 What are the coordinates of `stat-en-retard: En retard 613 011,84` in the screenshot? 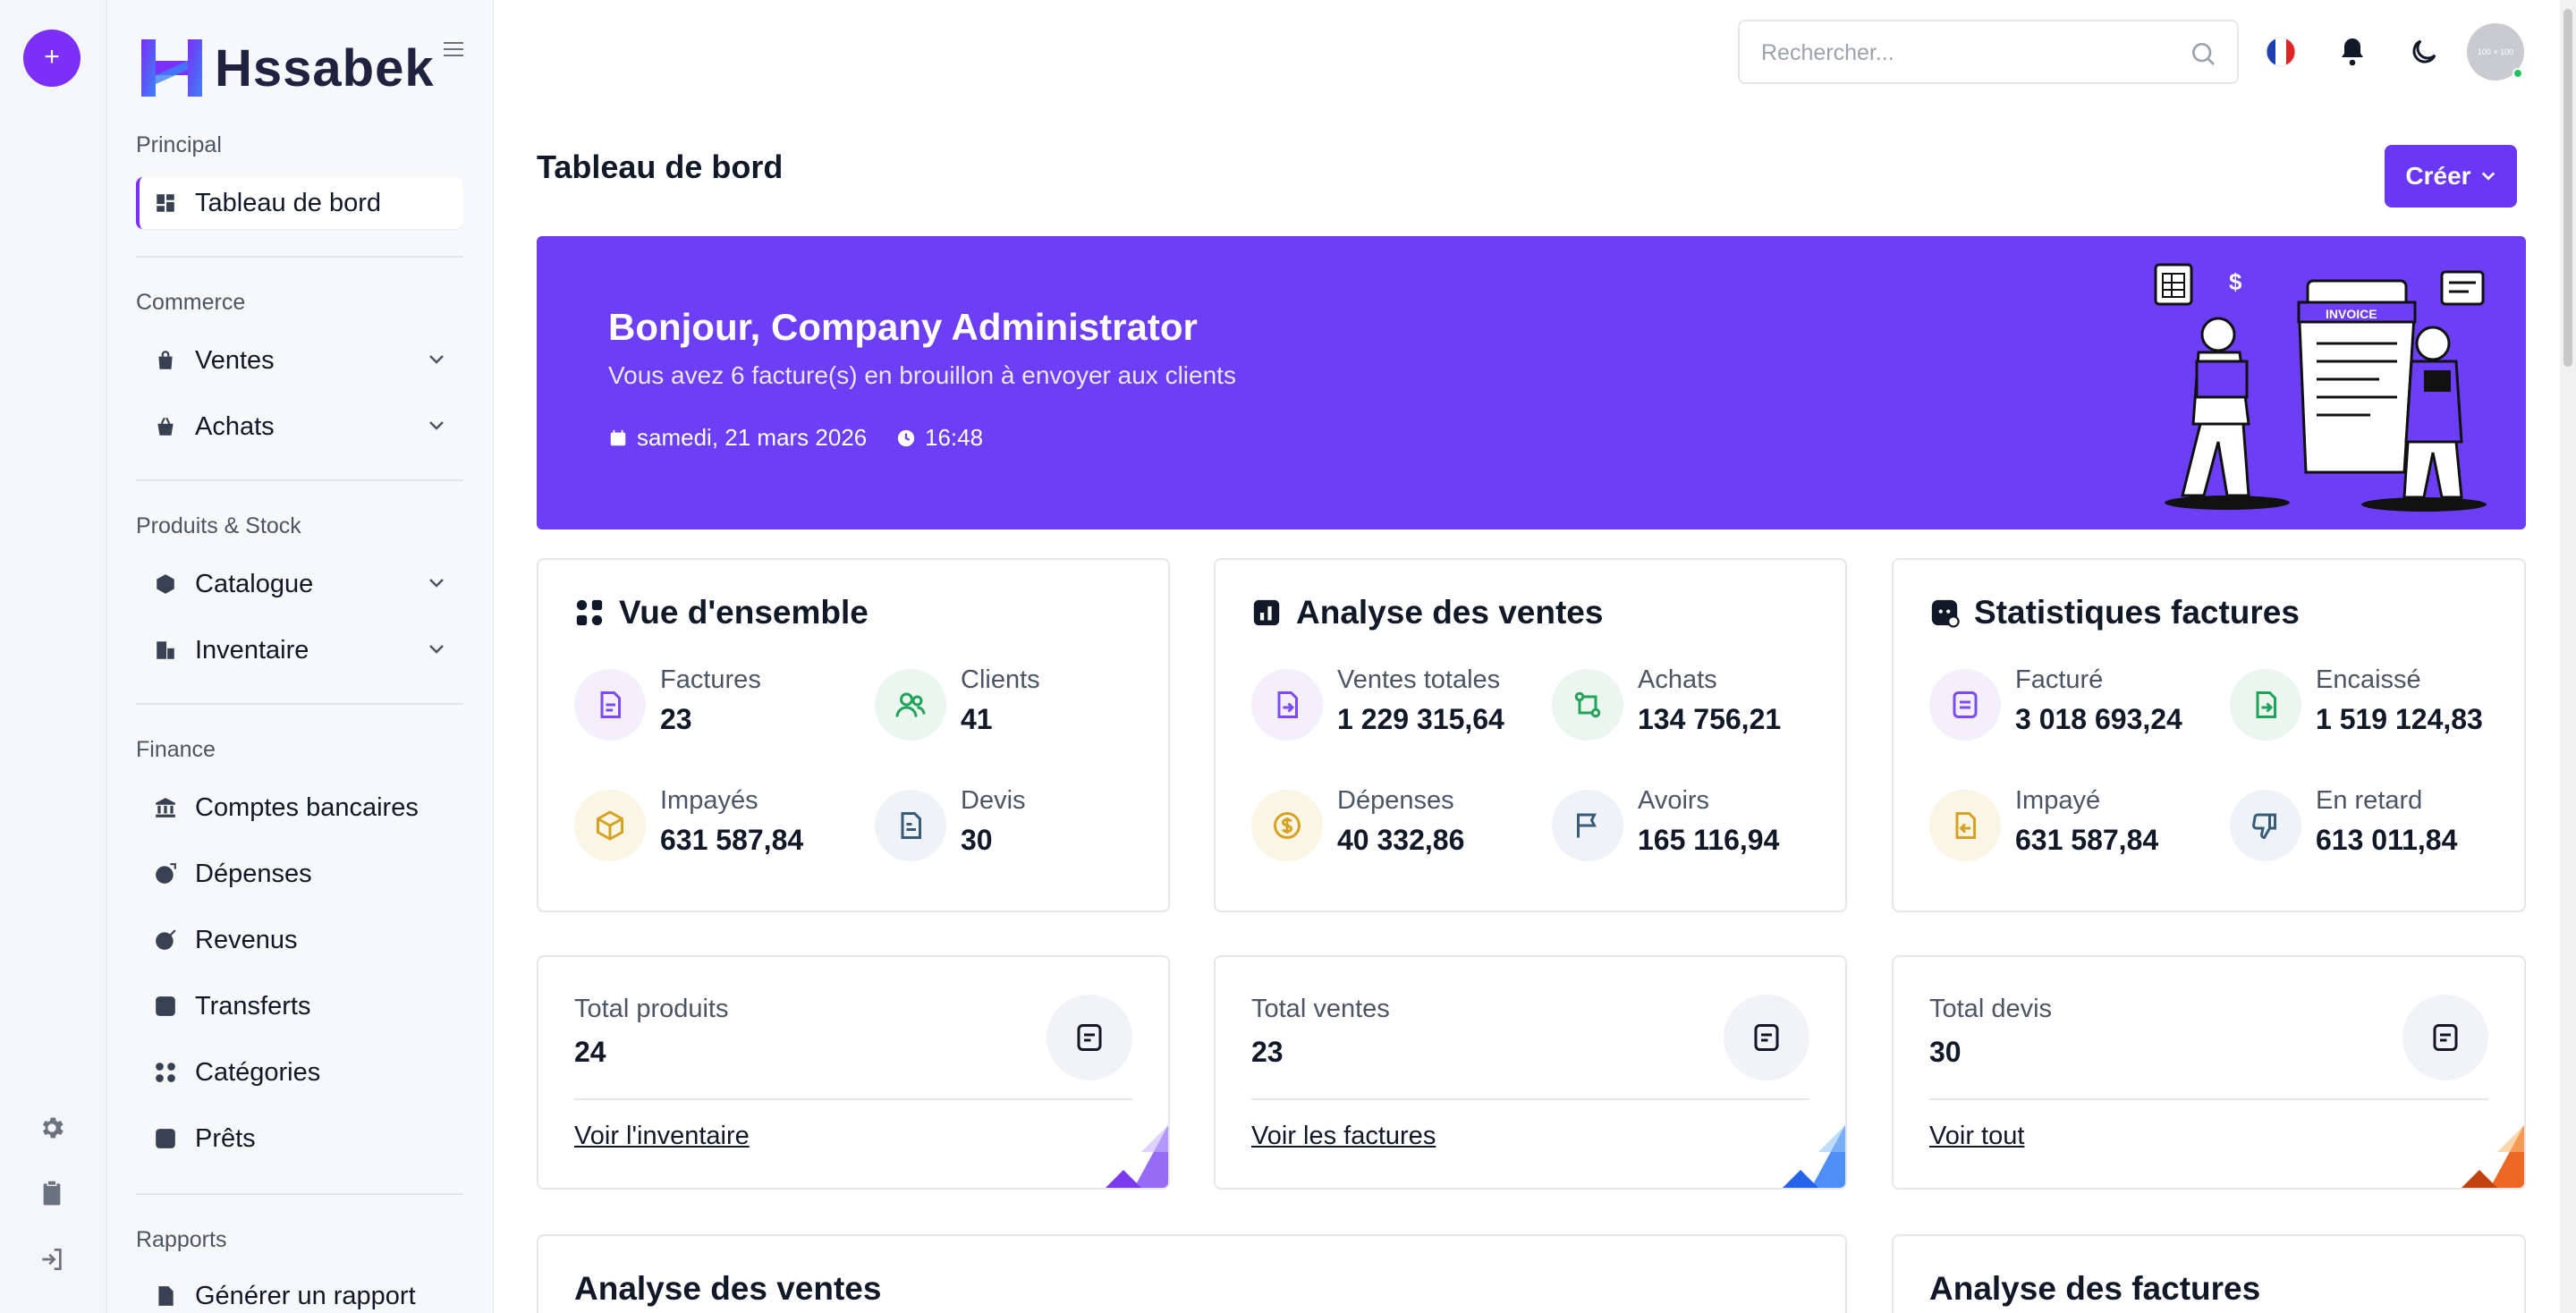 It's located at (2373, 826).